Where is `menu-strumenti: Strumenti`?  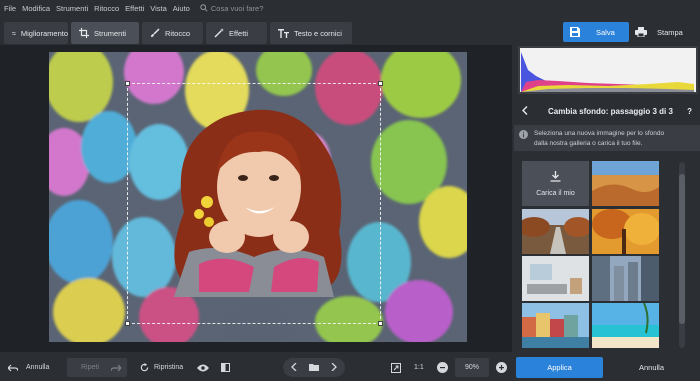 menu-strumenti: Strumenti is located at coordinates (72, 8).